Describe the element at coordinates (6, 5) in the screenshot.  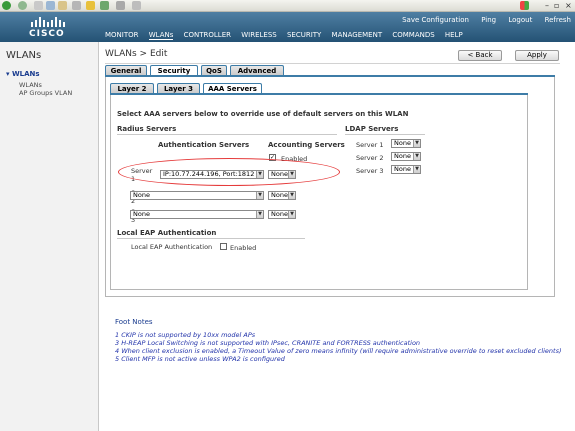
I see `back-icon` at that location.